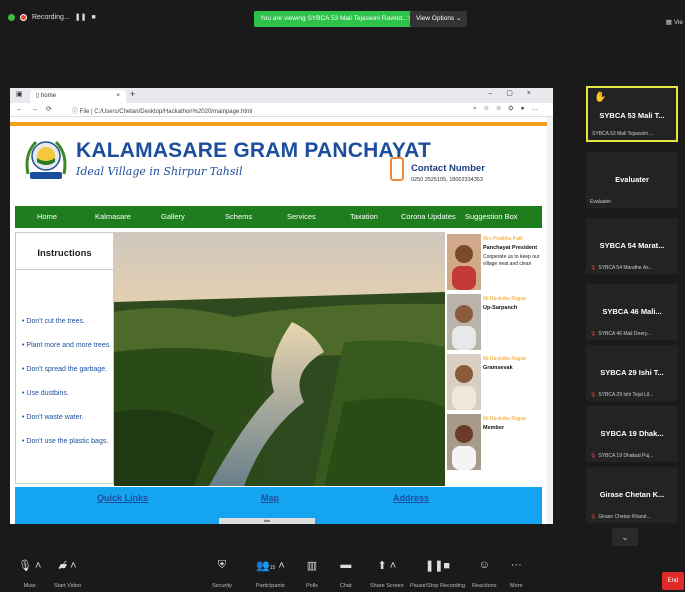 The width and height of the screenshot is (685, 592). What do you see at coordinates (270, 586) in the screenshot?
I see `toolbar-label: Participants` at bounding box center [270, 586].